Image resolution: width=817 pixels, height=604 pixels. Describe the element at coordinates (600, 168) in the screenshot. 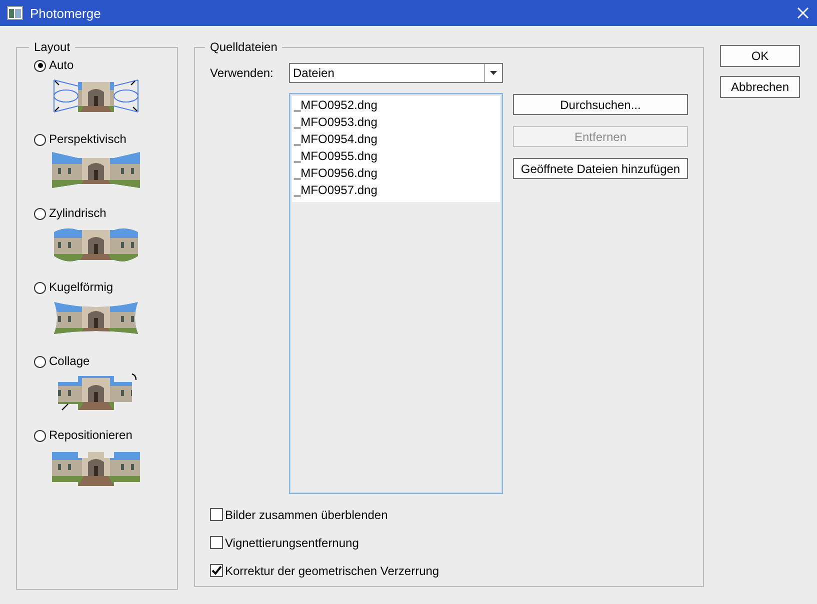

I see `action-button: Geöffnete Dateien hinzufügen` at that location.